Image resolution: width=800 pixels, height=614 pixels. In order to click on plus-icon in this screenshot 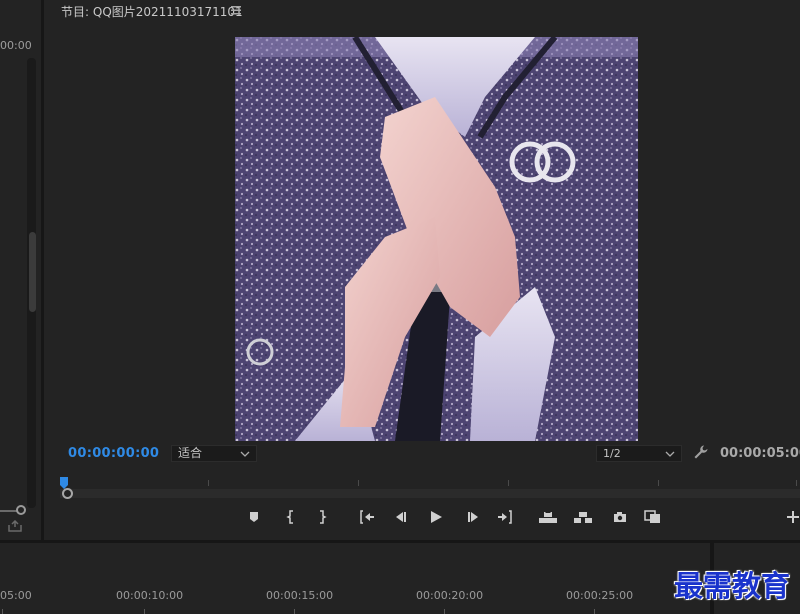, I will do `click(793, 517)`.